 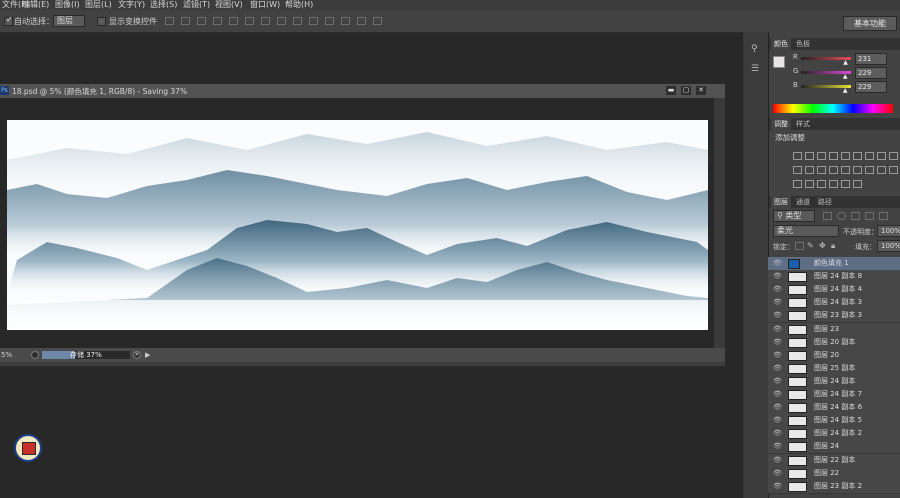 What do you see at coordinates (838, 420) in the screenshot?
I see `layer-name: 图层 24 副本 5` at bounding box center [838, 420].